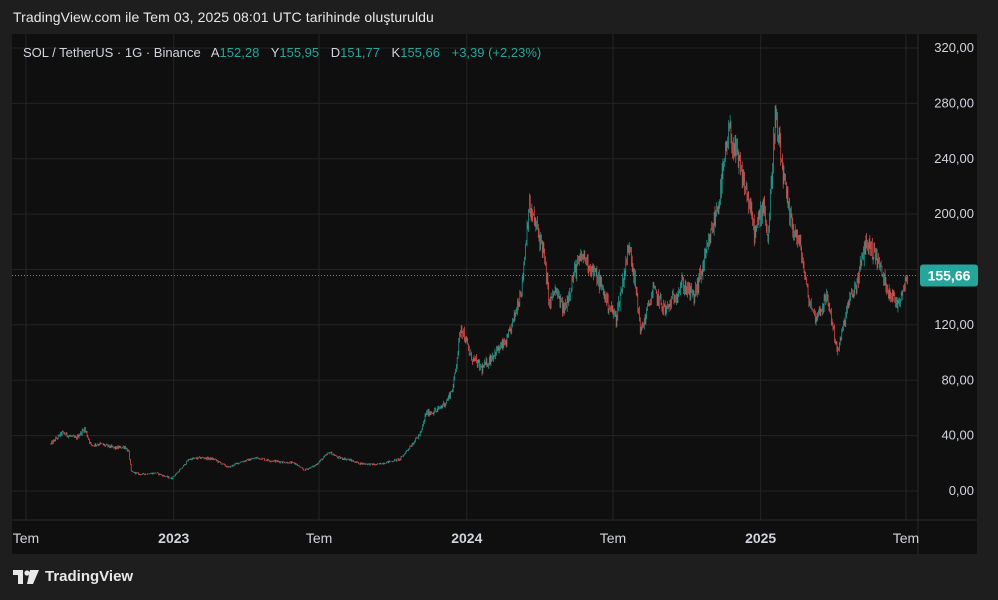 This screenshot has width=998, height=600. Describe the element at coordinates (420, 52) in the screenshot. I see `close-value: 155,66` at that location.